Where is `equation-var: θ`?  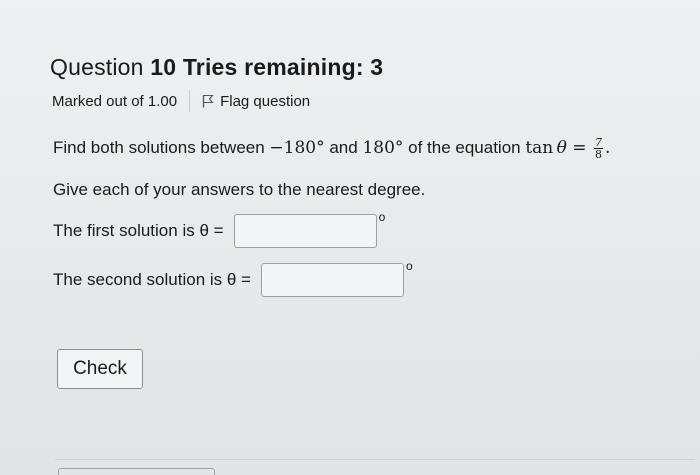 equation-var: θ is located at coordinates (561, 148).